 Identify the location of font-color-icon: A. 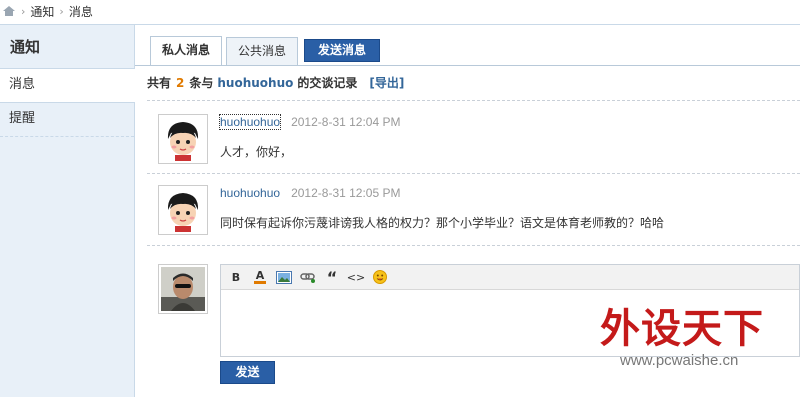
(260, 277).